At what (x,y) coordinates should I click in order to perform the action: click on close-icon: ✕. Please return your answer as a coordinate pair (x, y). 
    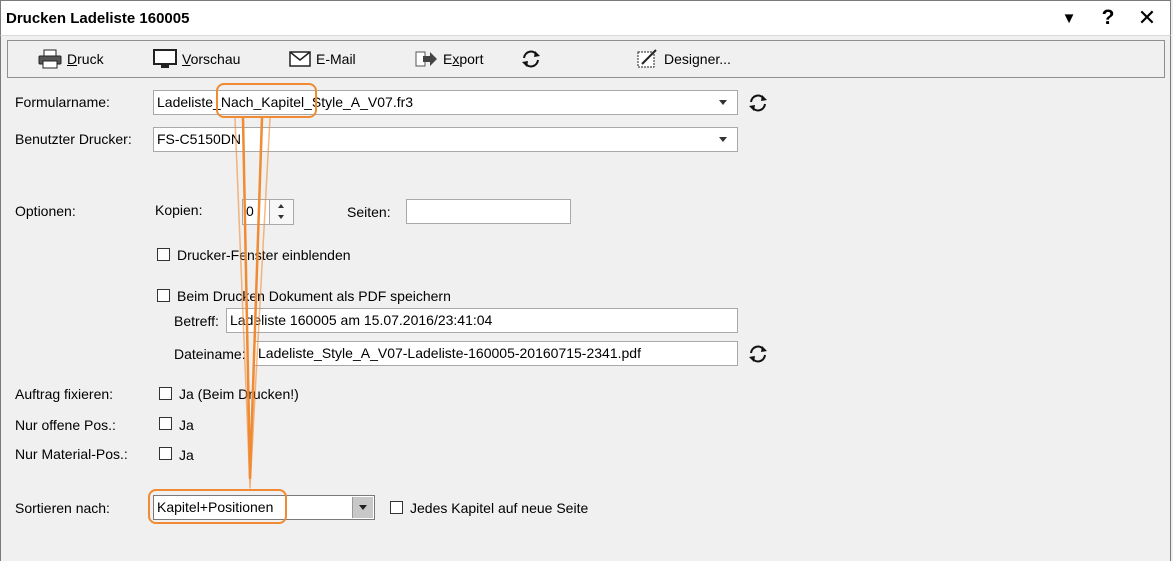
    Looking at the image, I should click on (1147, 18).